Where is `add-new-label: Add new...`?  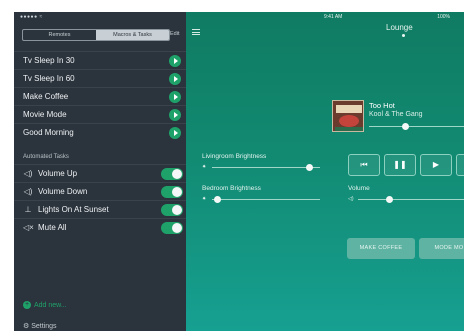 add-new-label: Add new... is located at coordinates (50, 305).